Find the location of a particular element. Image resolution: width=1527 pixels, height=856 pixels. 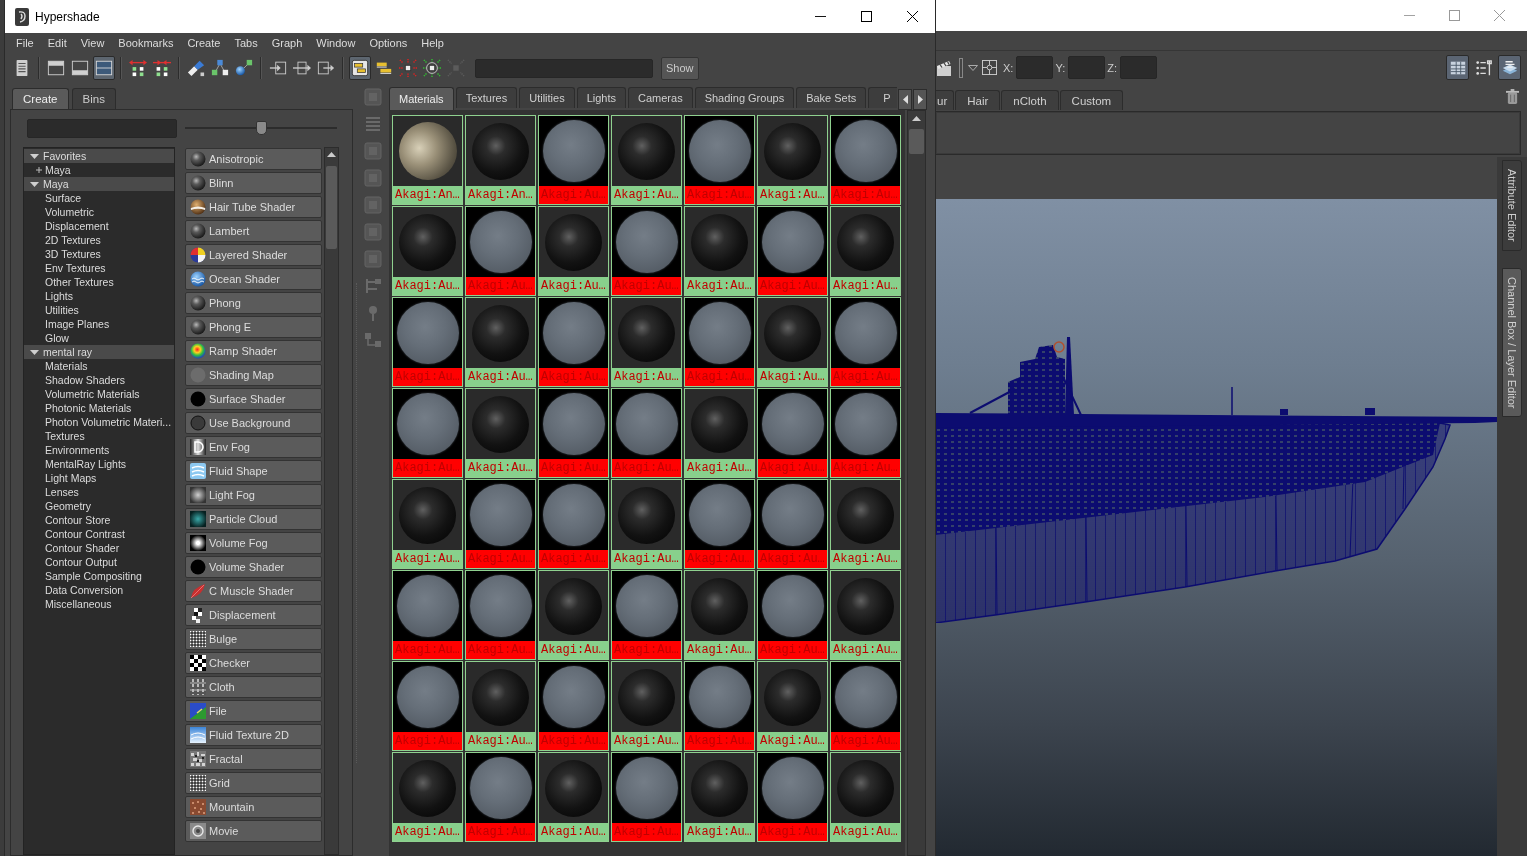

node-button: Cloth is located at coordinates (253, 687).